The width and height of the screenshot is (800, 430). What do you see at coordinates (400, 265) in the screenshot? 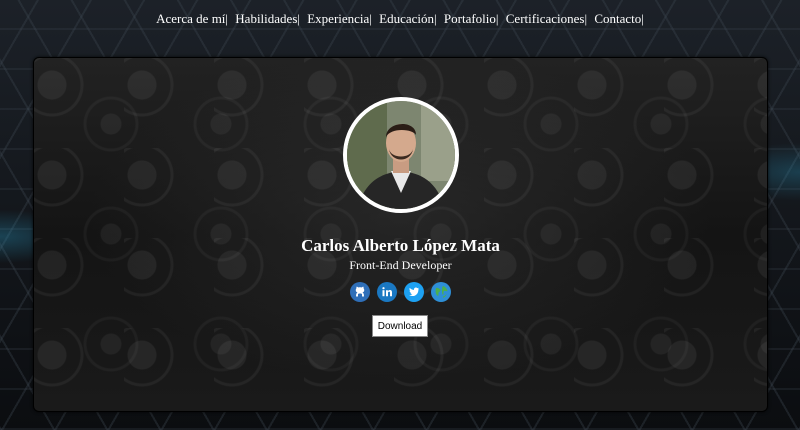
I see `profile-role: Front-End Developer` at bounding box center [400, 265].